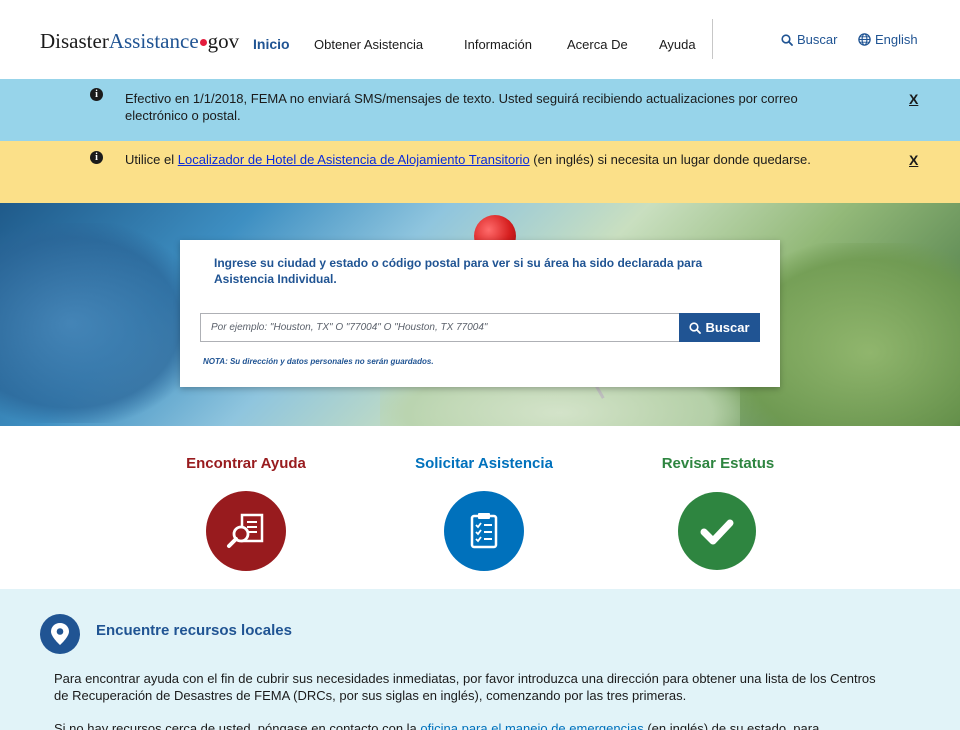 This screenshot has height=730, width=960. I want to click on emergency-management-link: oficina para el manejo de emergencias, so click(531, 725).